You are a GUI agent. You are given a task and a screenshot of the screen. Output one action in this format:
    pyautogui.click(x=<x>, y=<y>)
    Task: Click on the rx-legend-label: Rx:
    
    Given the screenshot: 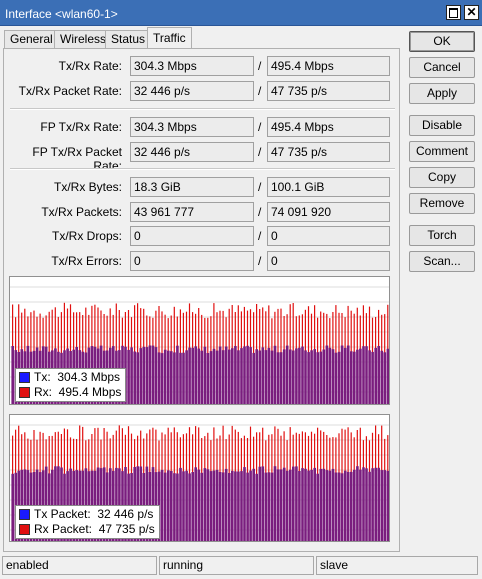 What is the action you would take?
    pyautogui.click(x=43, y=392)
    